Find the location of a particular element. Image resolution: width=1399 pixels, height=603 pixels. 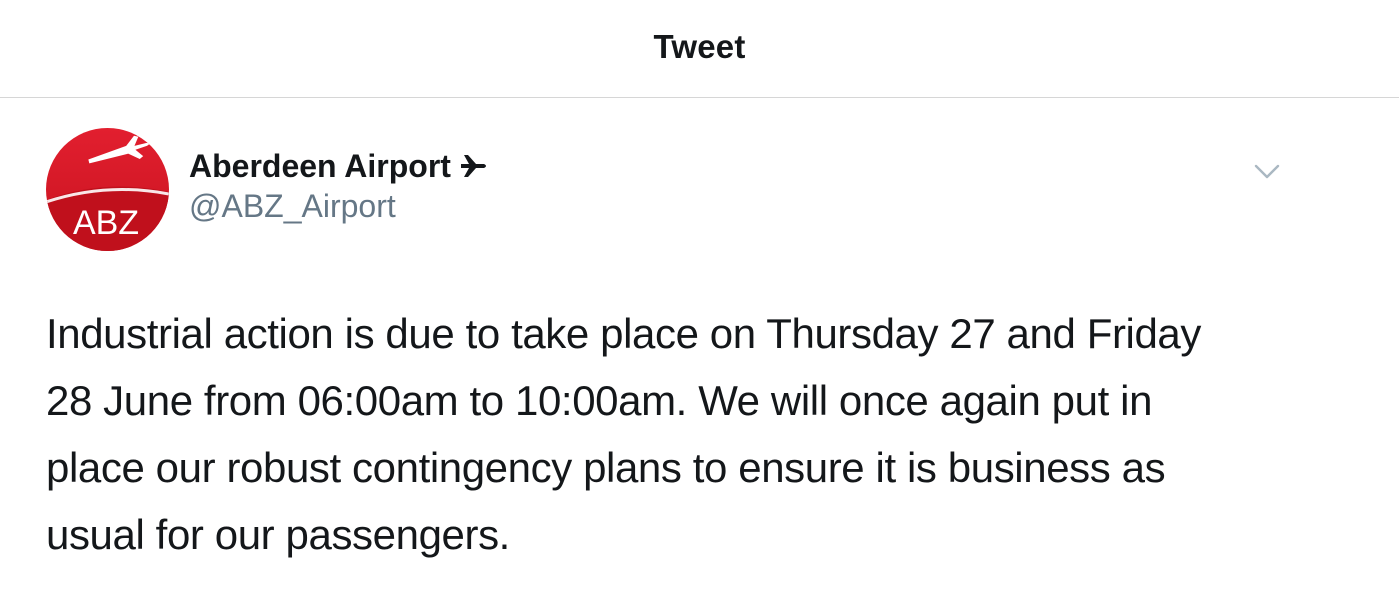

author-row: Aberdeen Airport is located at coordinates (339, 166).